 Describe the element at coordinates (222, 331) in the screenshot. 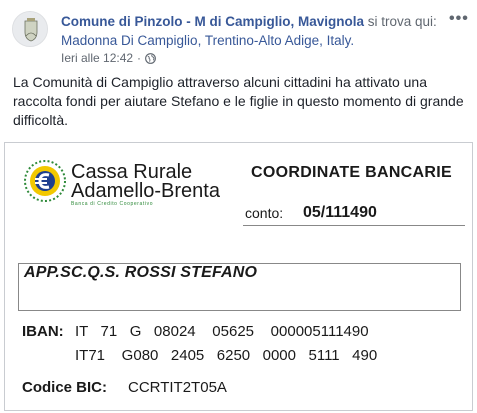

I see `iban-line-1: IT 71 G 08024 05625 000005111490` at that location.